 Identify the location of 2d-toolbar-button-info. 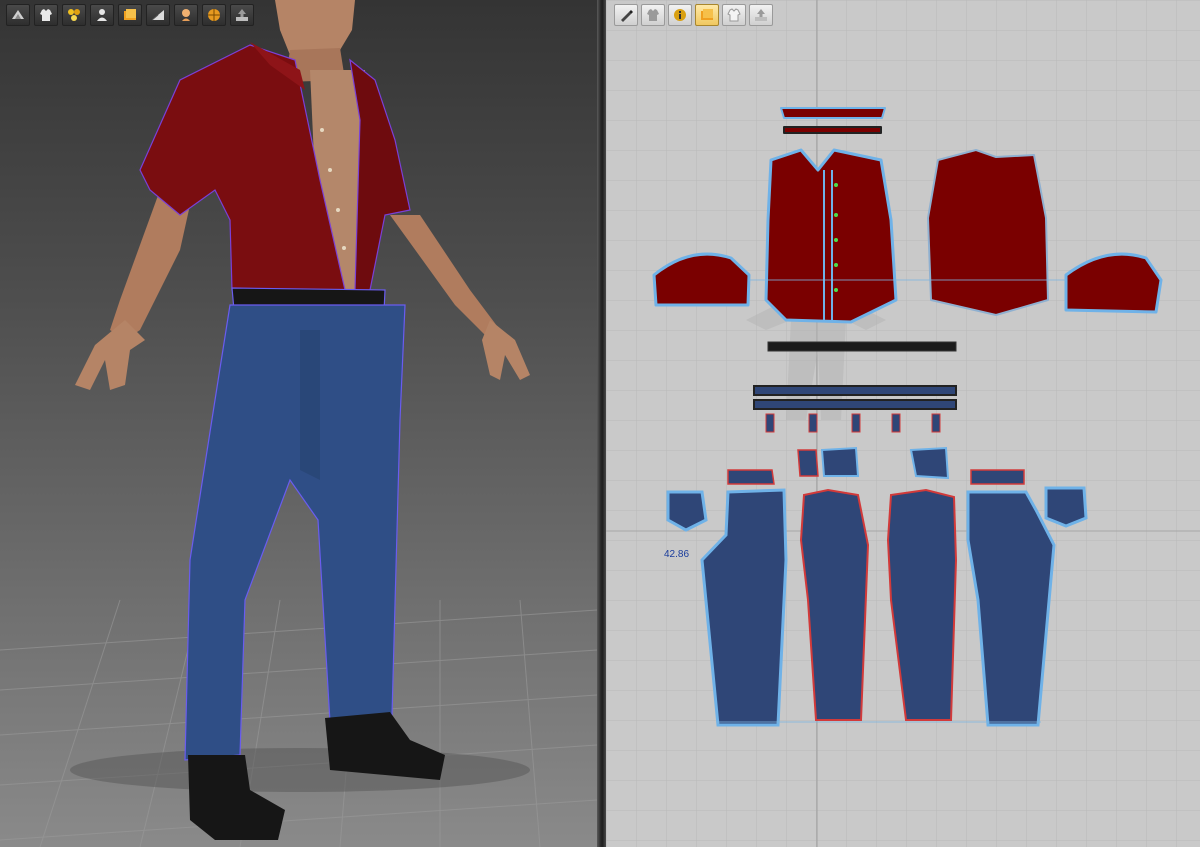
(680, 15).